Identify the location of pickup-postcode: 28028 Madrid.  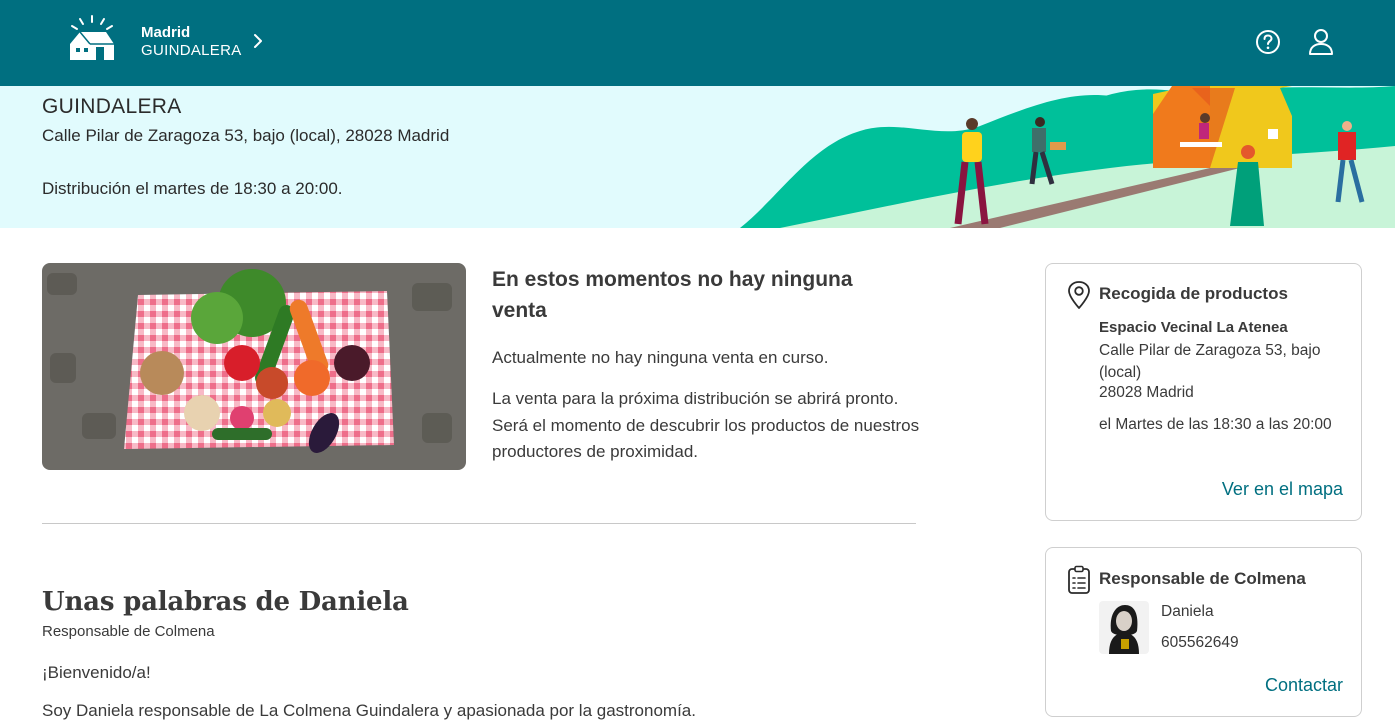
(1146, 392).